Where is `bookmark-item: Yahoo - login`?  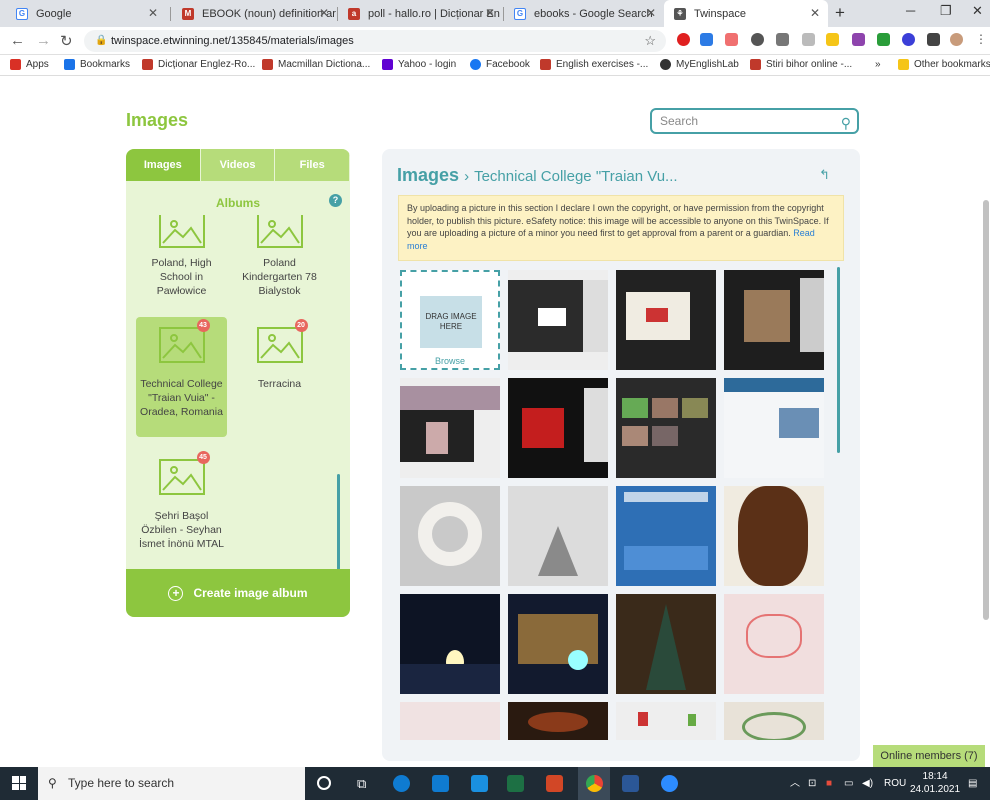
bookmark-item: Yahoo - login is located at coordinates (419, 64).